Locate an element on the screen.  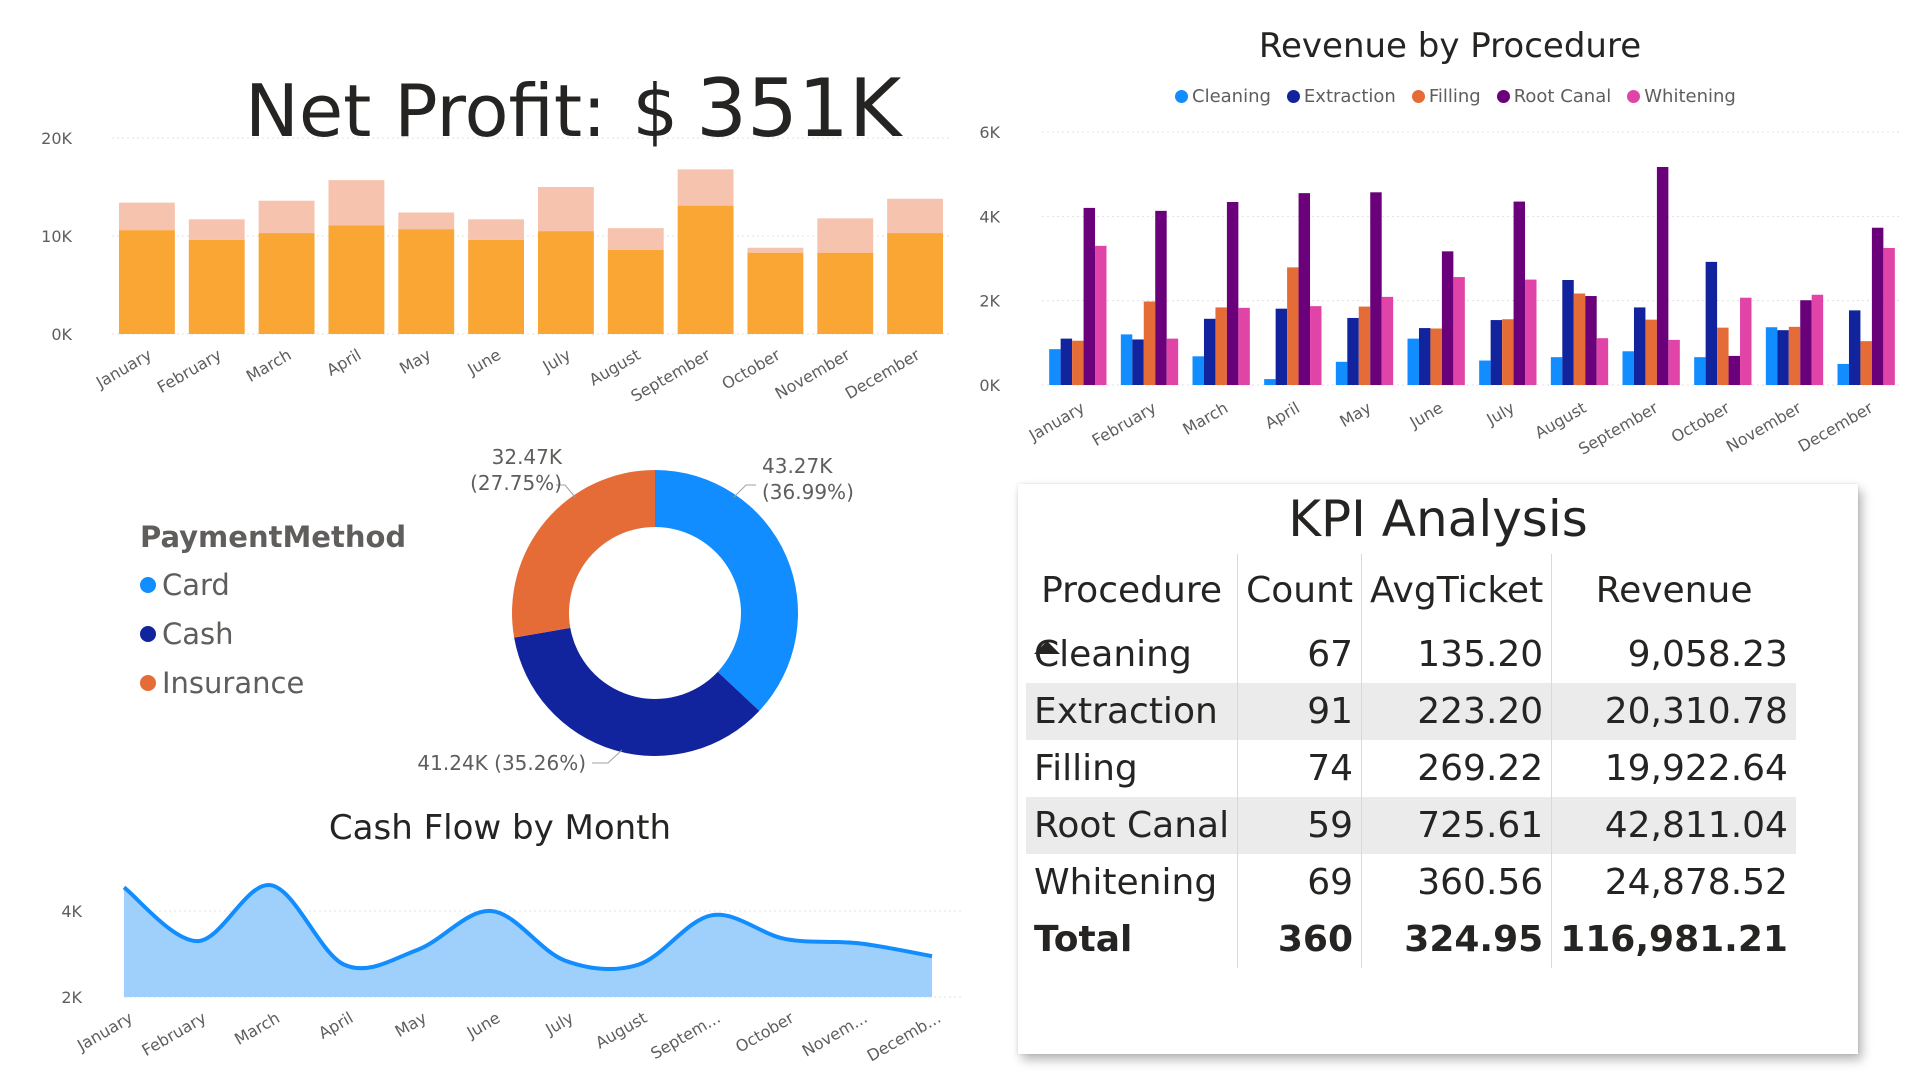
y-tick-label: 4K is located at coordinates (989, 216).